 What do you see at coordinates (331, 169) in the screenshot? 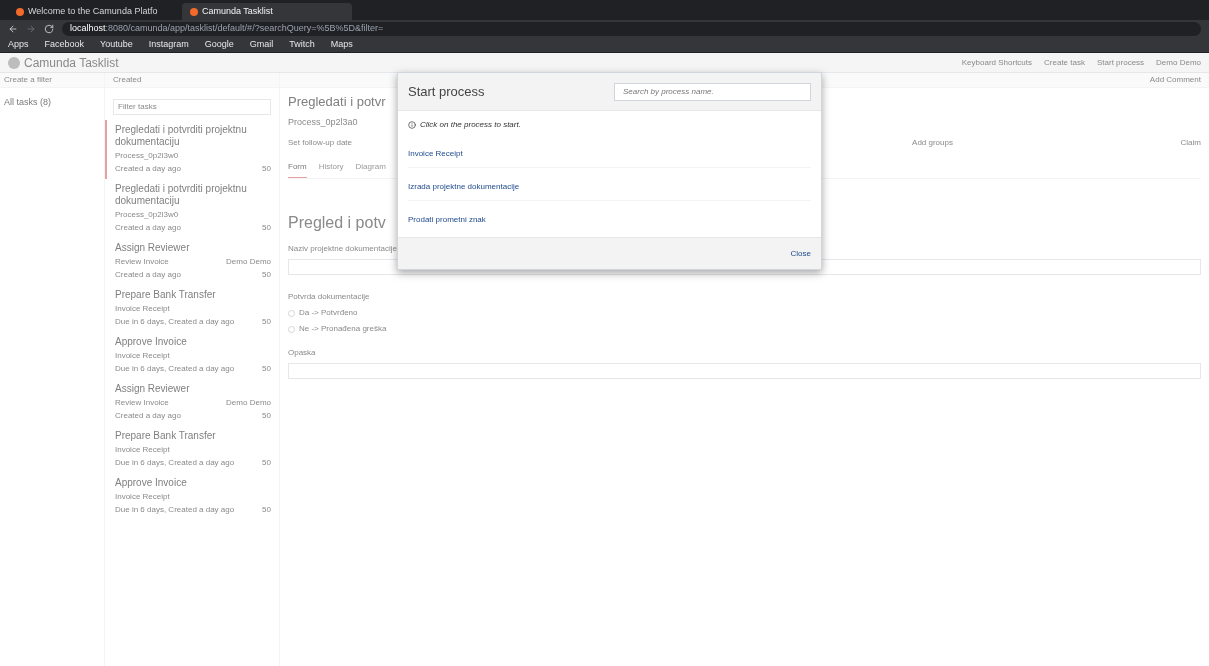
I see `detail-tab: History` at bounding box center [331, 169].